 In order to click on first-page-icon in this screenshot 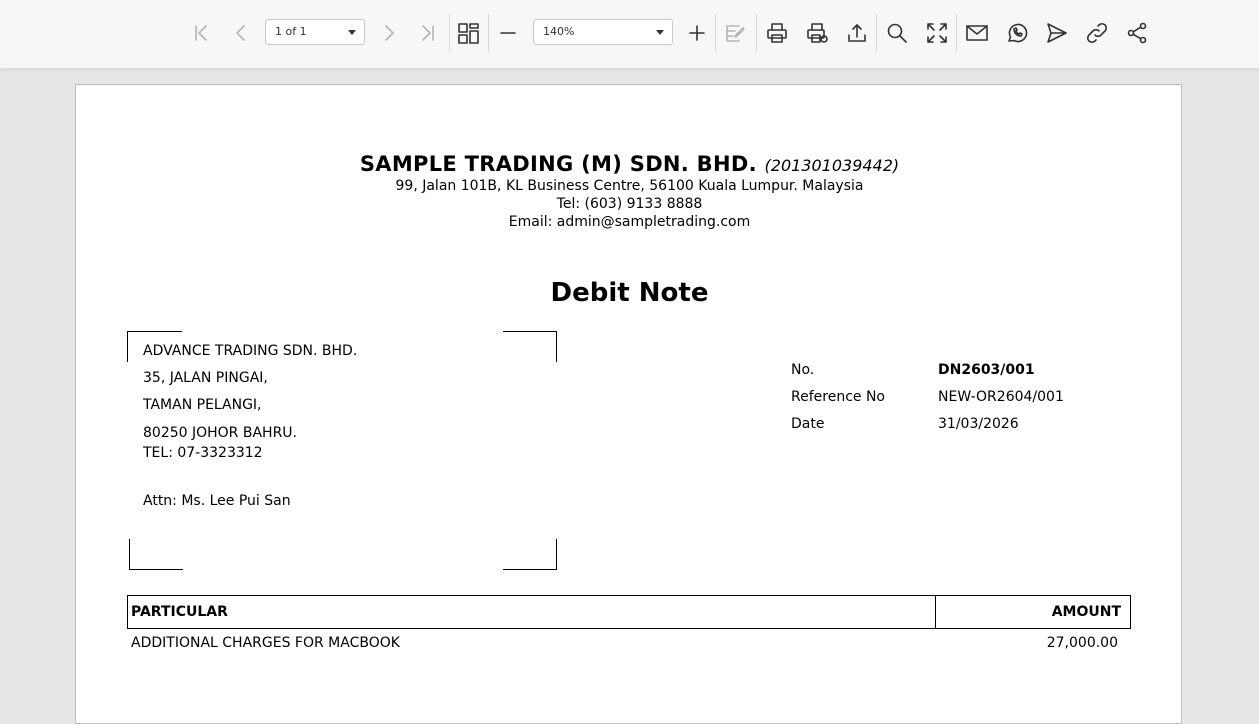, I will do `click(201, 33)`.